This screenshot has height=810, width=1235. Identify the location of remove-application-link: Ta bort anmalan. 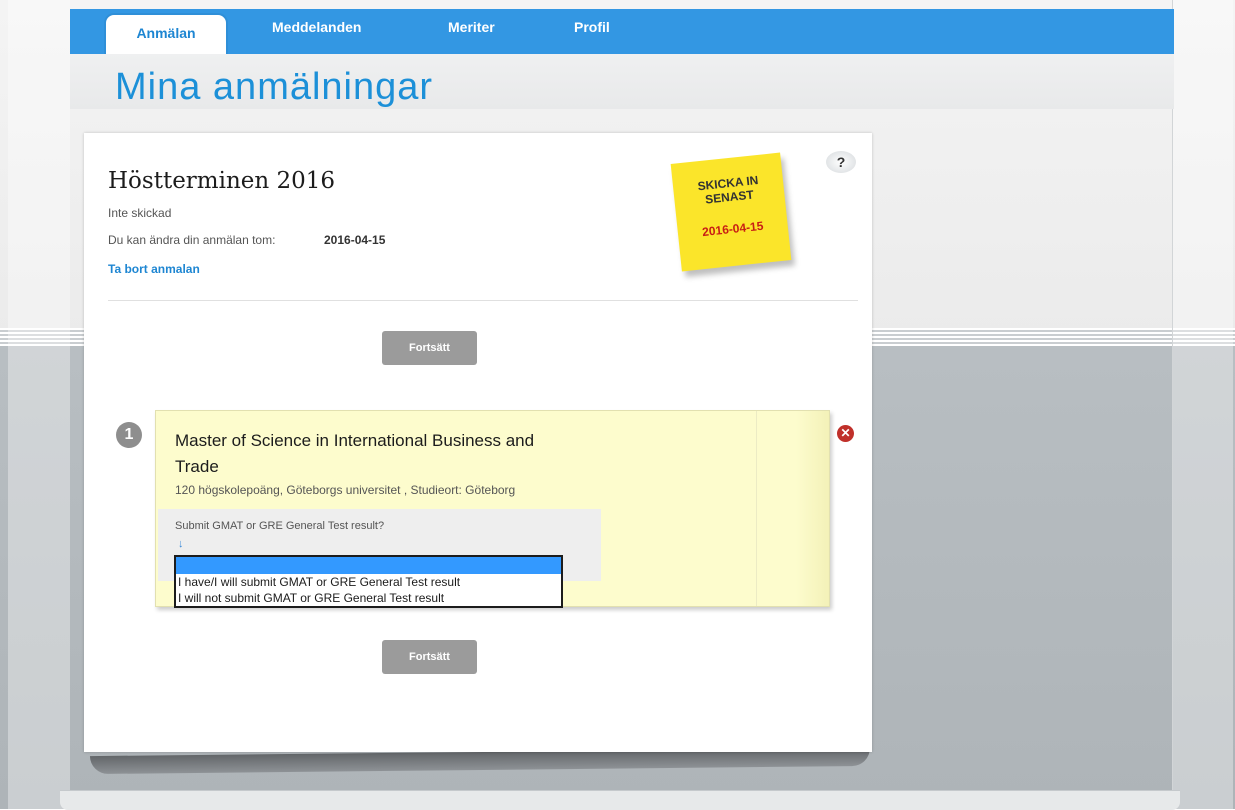
(154, 269).